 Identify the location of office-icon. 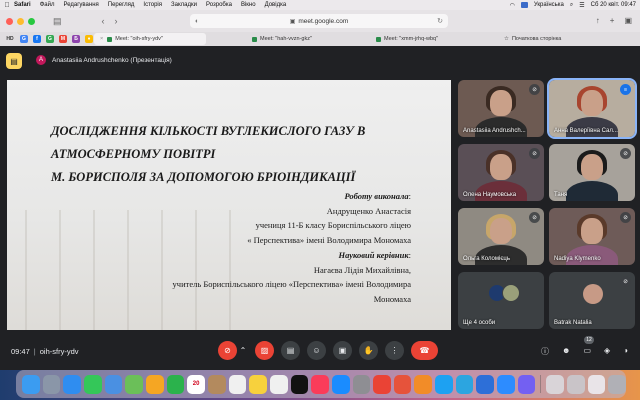
(402, 384).